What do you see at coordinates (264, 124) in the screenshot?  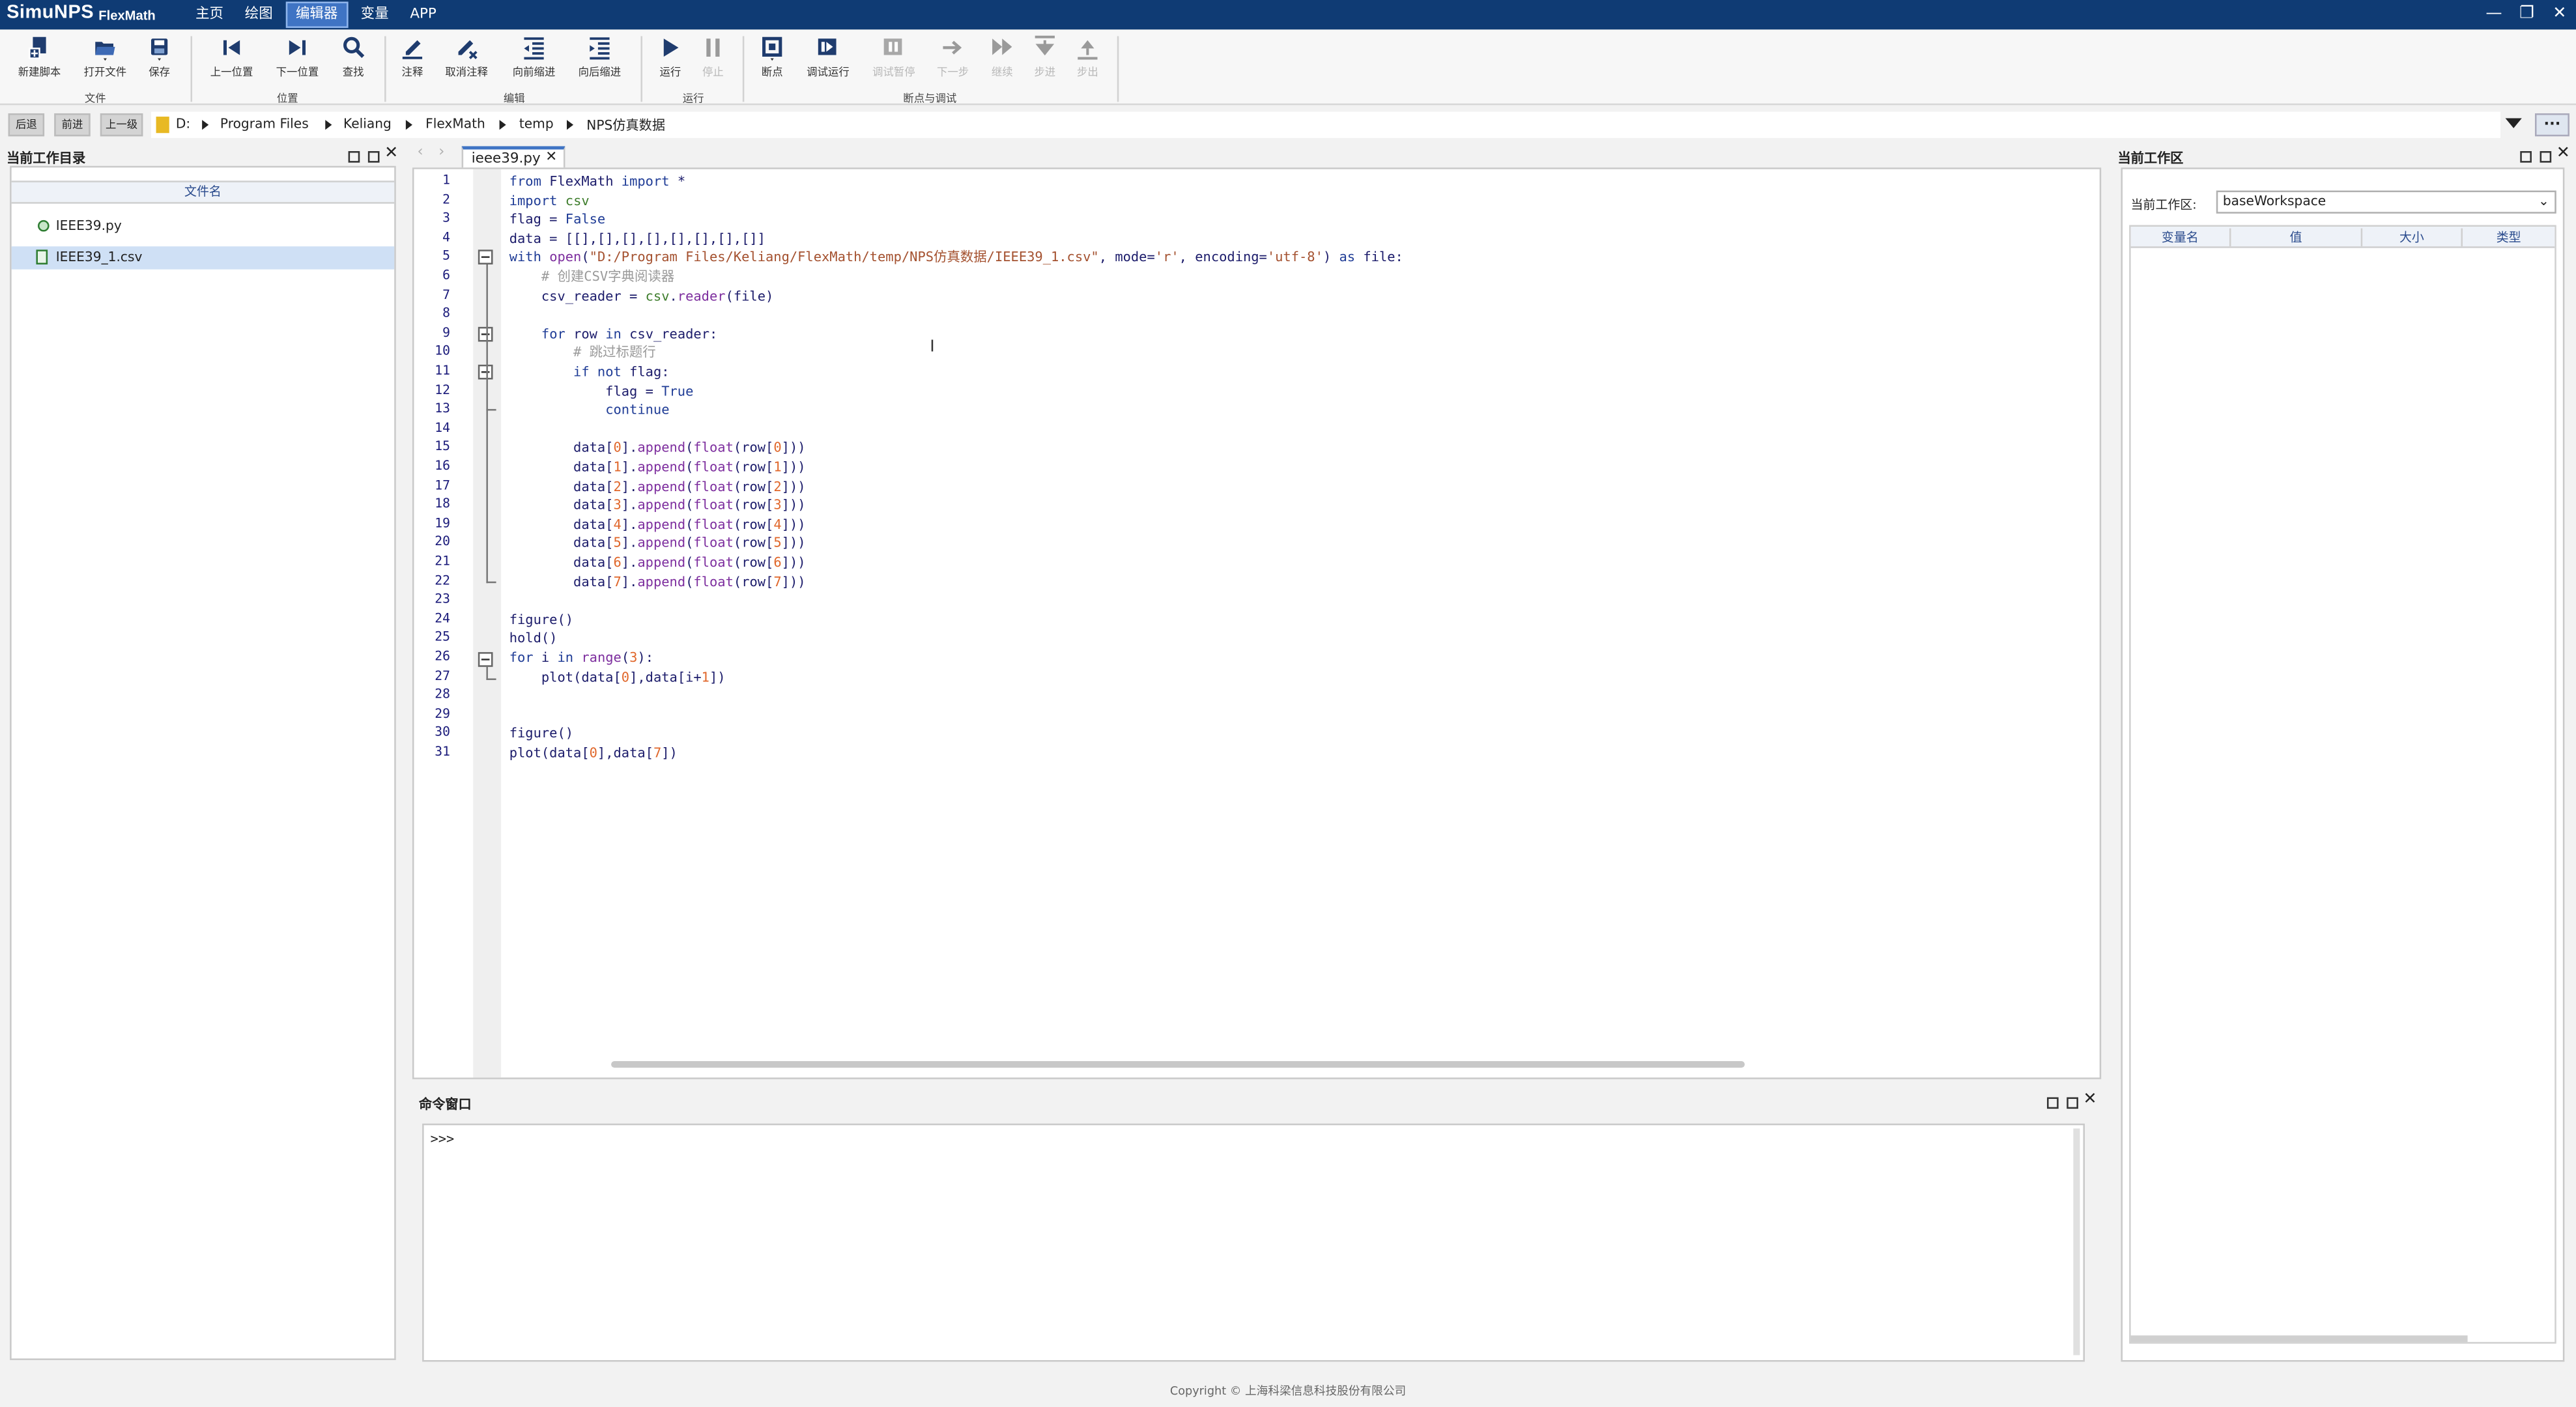 I see `breadcrumb-program-files: Program Files` at bounding box center [264, 124].